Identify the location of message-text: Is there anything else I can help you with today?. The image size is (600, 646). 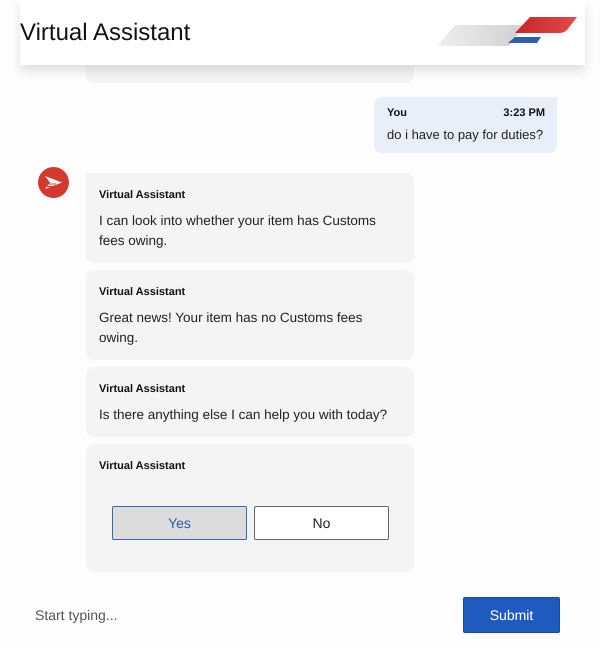
(243, 415).